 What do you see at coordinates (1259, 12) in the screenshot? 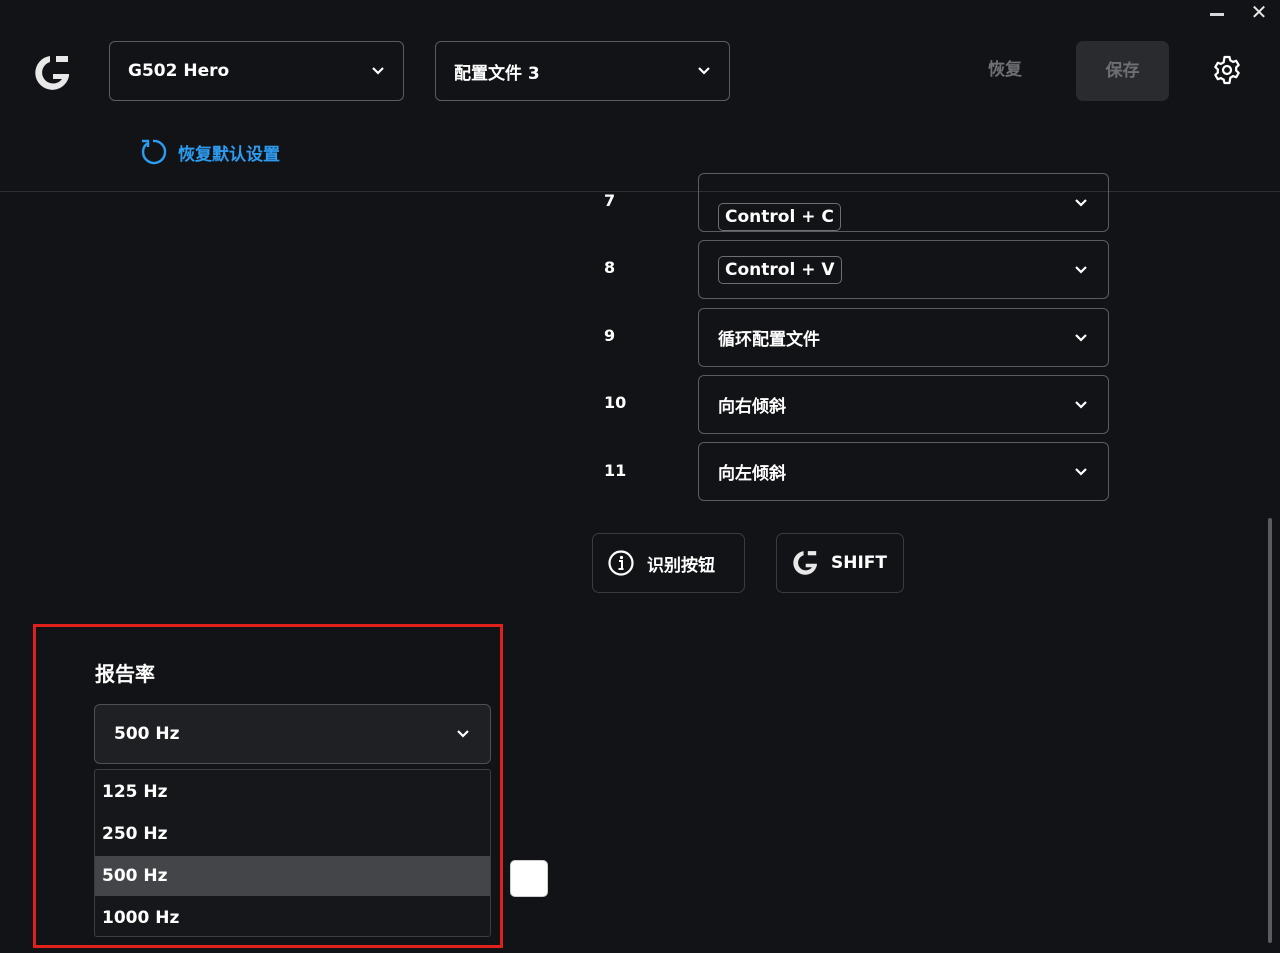
I see `close-button: ✕` at bounding box center [1259, 12].